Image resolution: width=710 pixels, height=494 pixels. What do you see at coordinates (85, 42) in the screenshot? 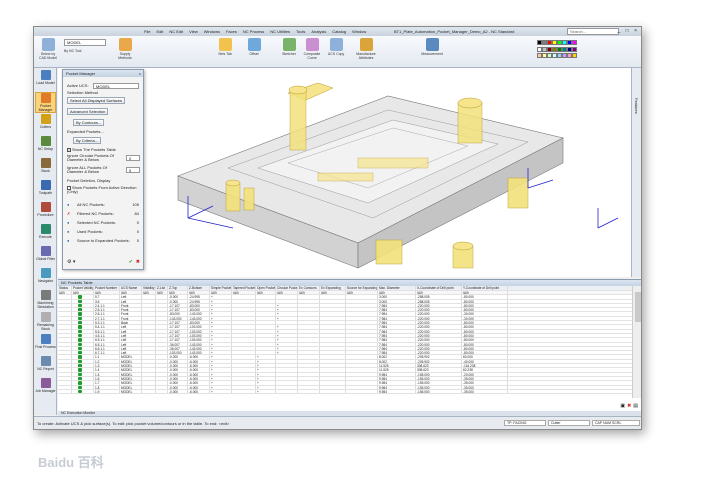
I see `model-combo: MODEL` at bounding box center [85, 42].